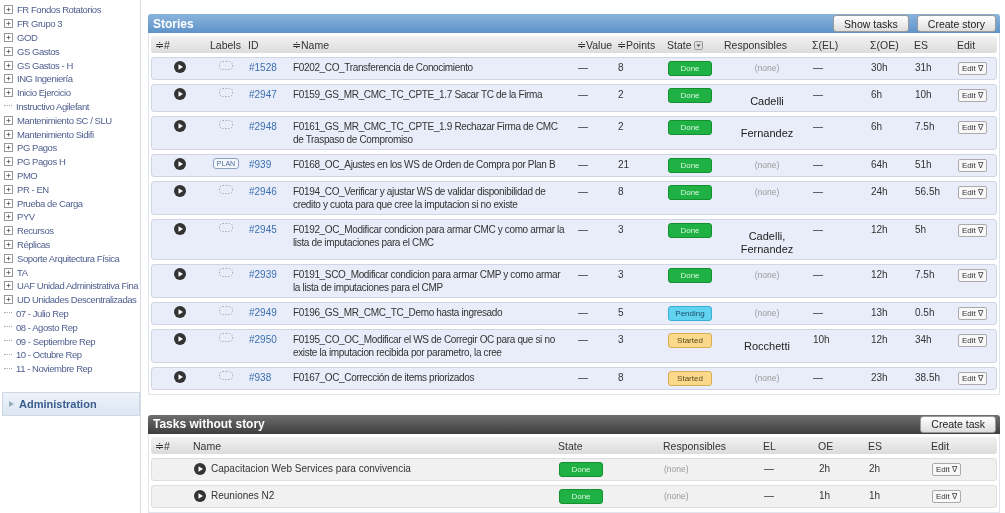 The image size is (1005, 513). What do you see at coordinates (49, 355) in the screenshot?
I see `tree-item: 10 - Octubre Rep` at bounding box center [49, 355].